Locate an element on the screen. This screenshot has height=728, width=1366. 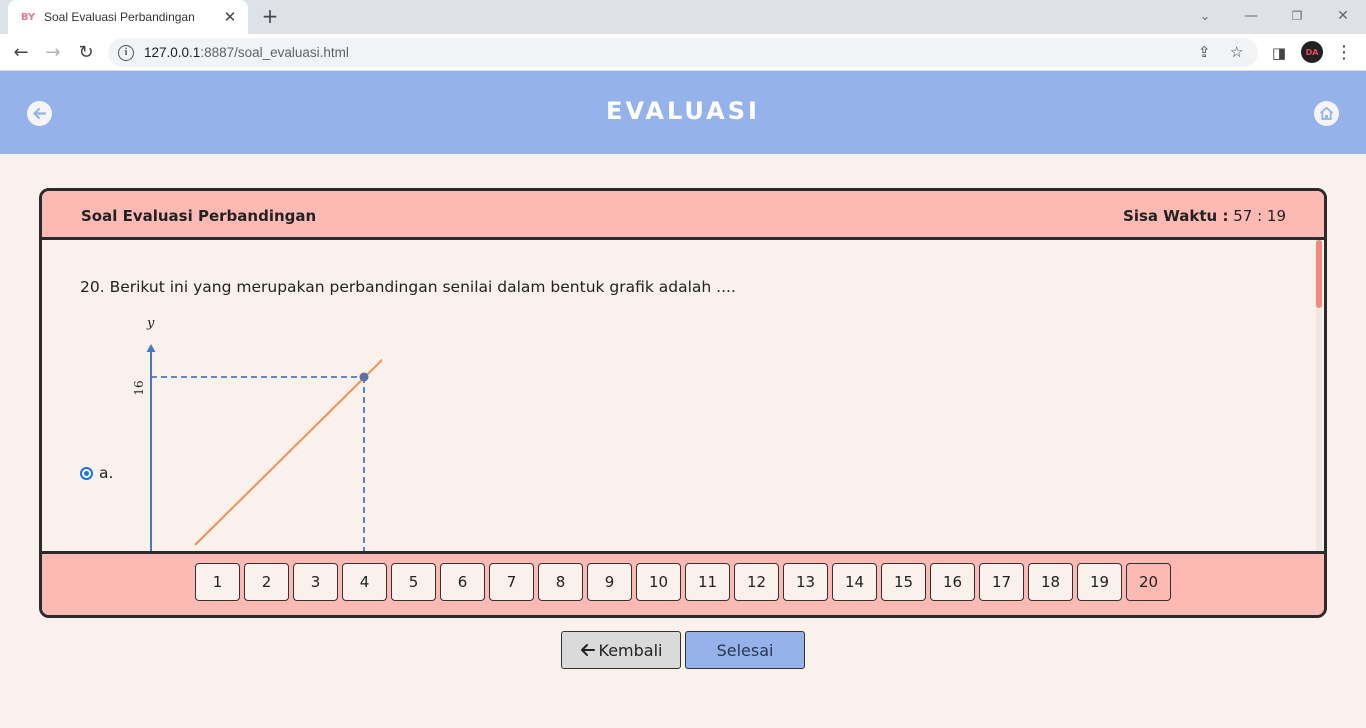
restore-icon: ❐ is located at coordinates (1297, 16).